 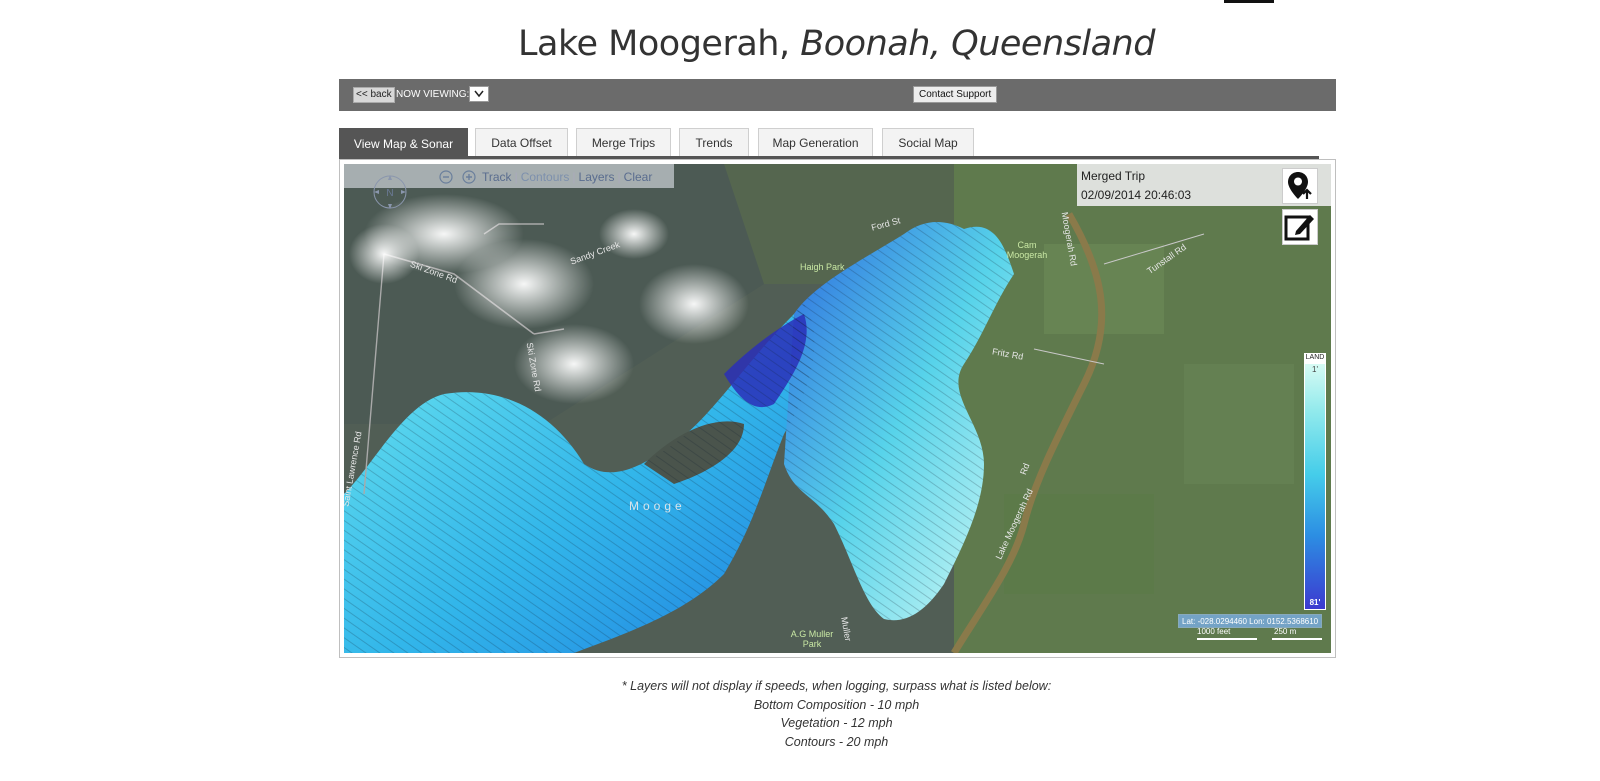 What do you see at coordinates (836, 741) in the screenshot?
I see `note-line: Contours - 20 mph` at bounding box center [836, 741].